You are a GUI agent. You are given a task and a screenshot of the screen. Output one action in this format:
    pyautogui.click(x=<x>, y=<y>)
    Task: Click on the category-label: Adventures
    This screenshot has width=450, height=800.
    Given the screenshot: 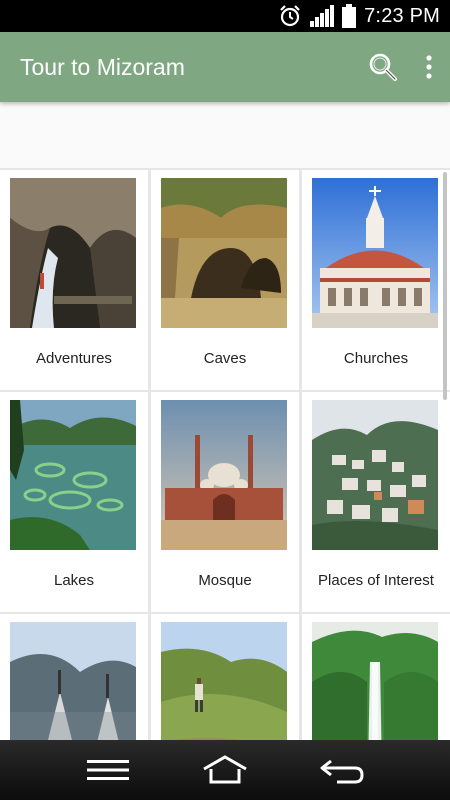 What is the action you would take?
    pyautogui.click(x=74, y=358)
    